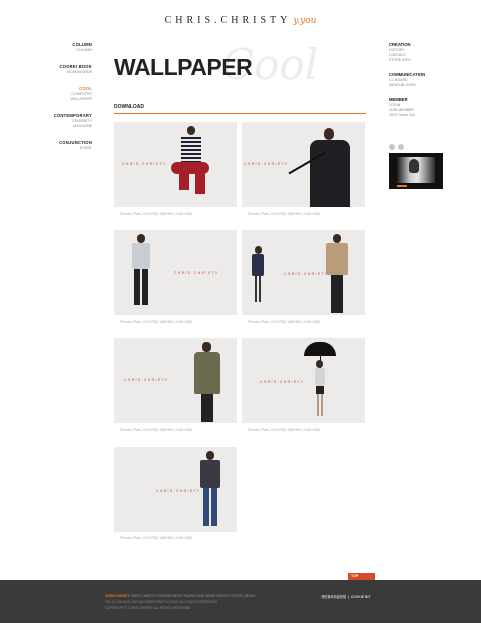 Image resolution: width=481 pixels, height=623 pixels. I want to click on wallpaper-thumb-3: CHRIS.CHRISTY, so click(175, 272).